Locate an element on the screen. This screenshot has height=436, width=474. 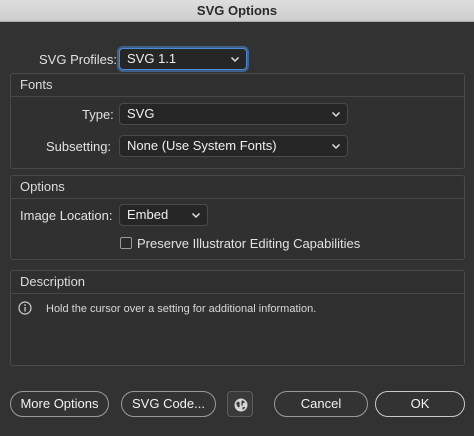
window-title: SVG Options is located at coordinates (237, 10).